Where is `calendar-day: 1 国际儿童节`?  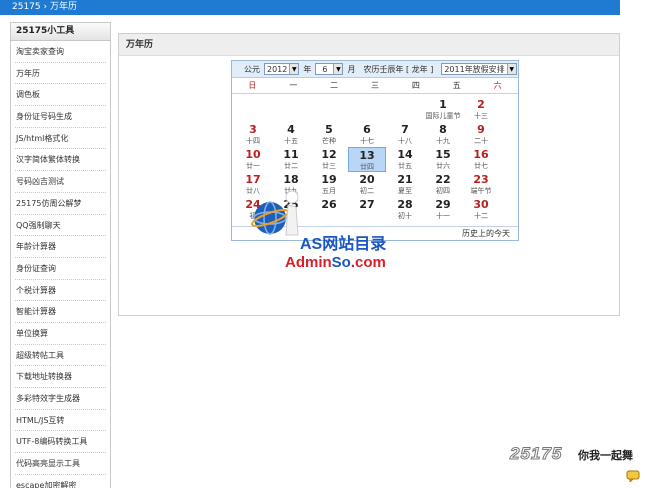
calendar-day: 1 国际儿童节 is located at coordinates (443, 109).